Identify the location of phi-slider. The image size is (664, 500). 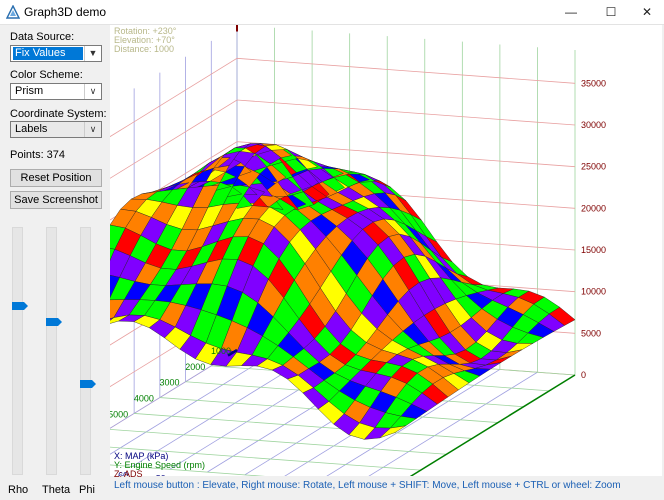
(85, 351).